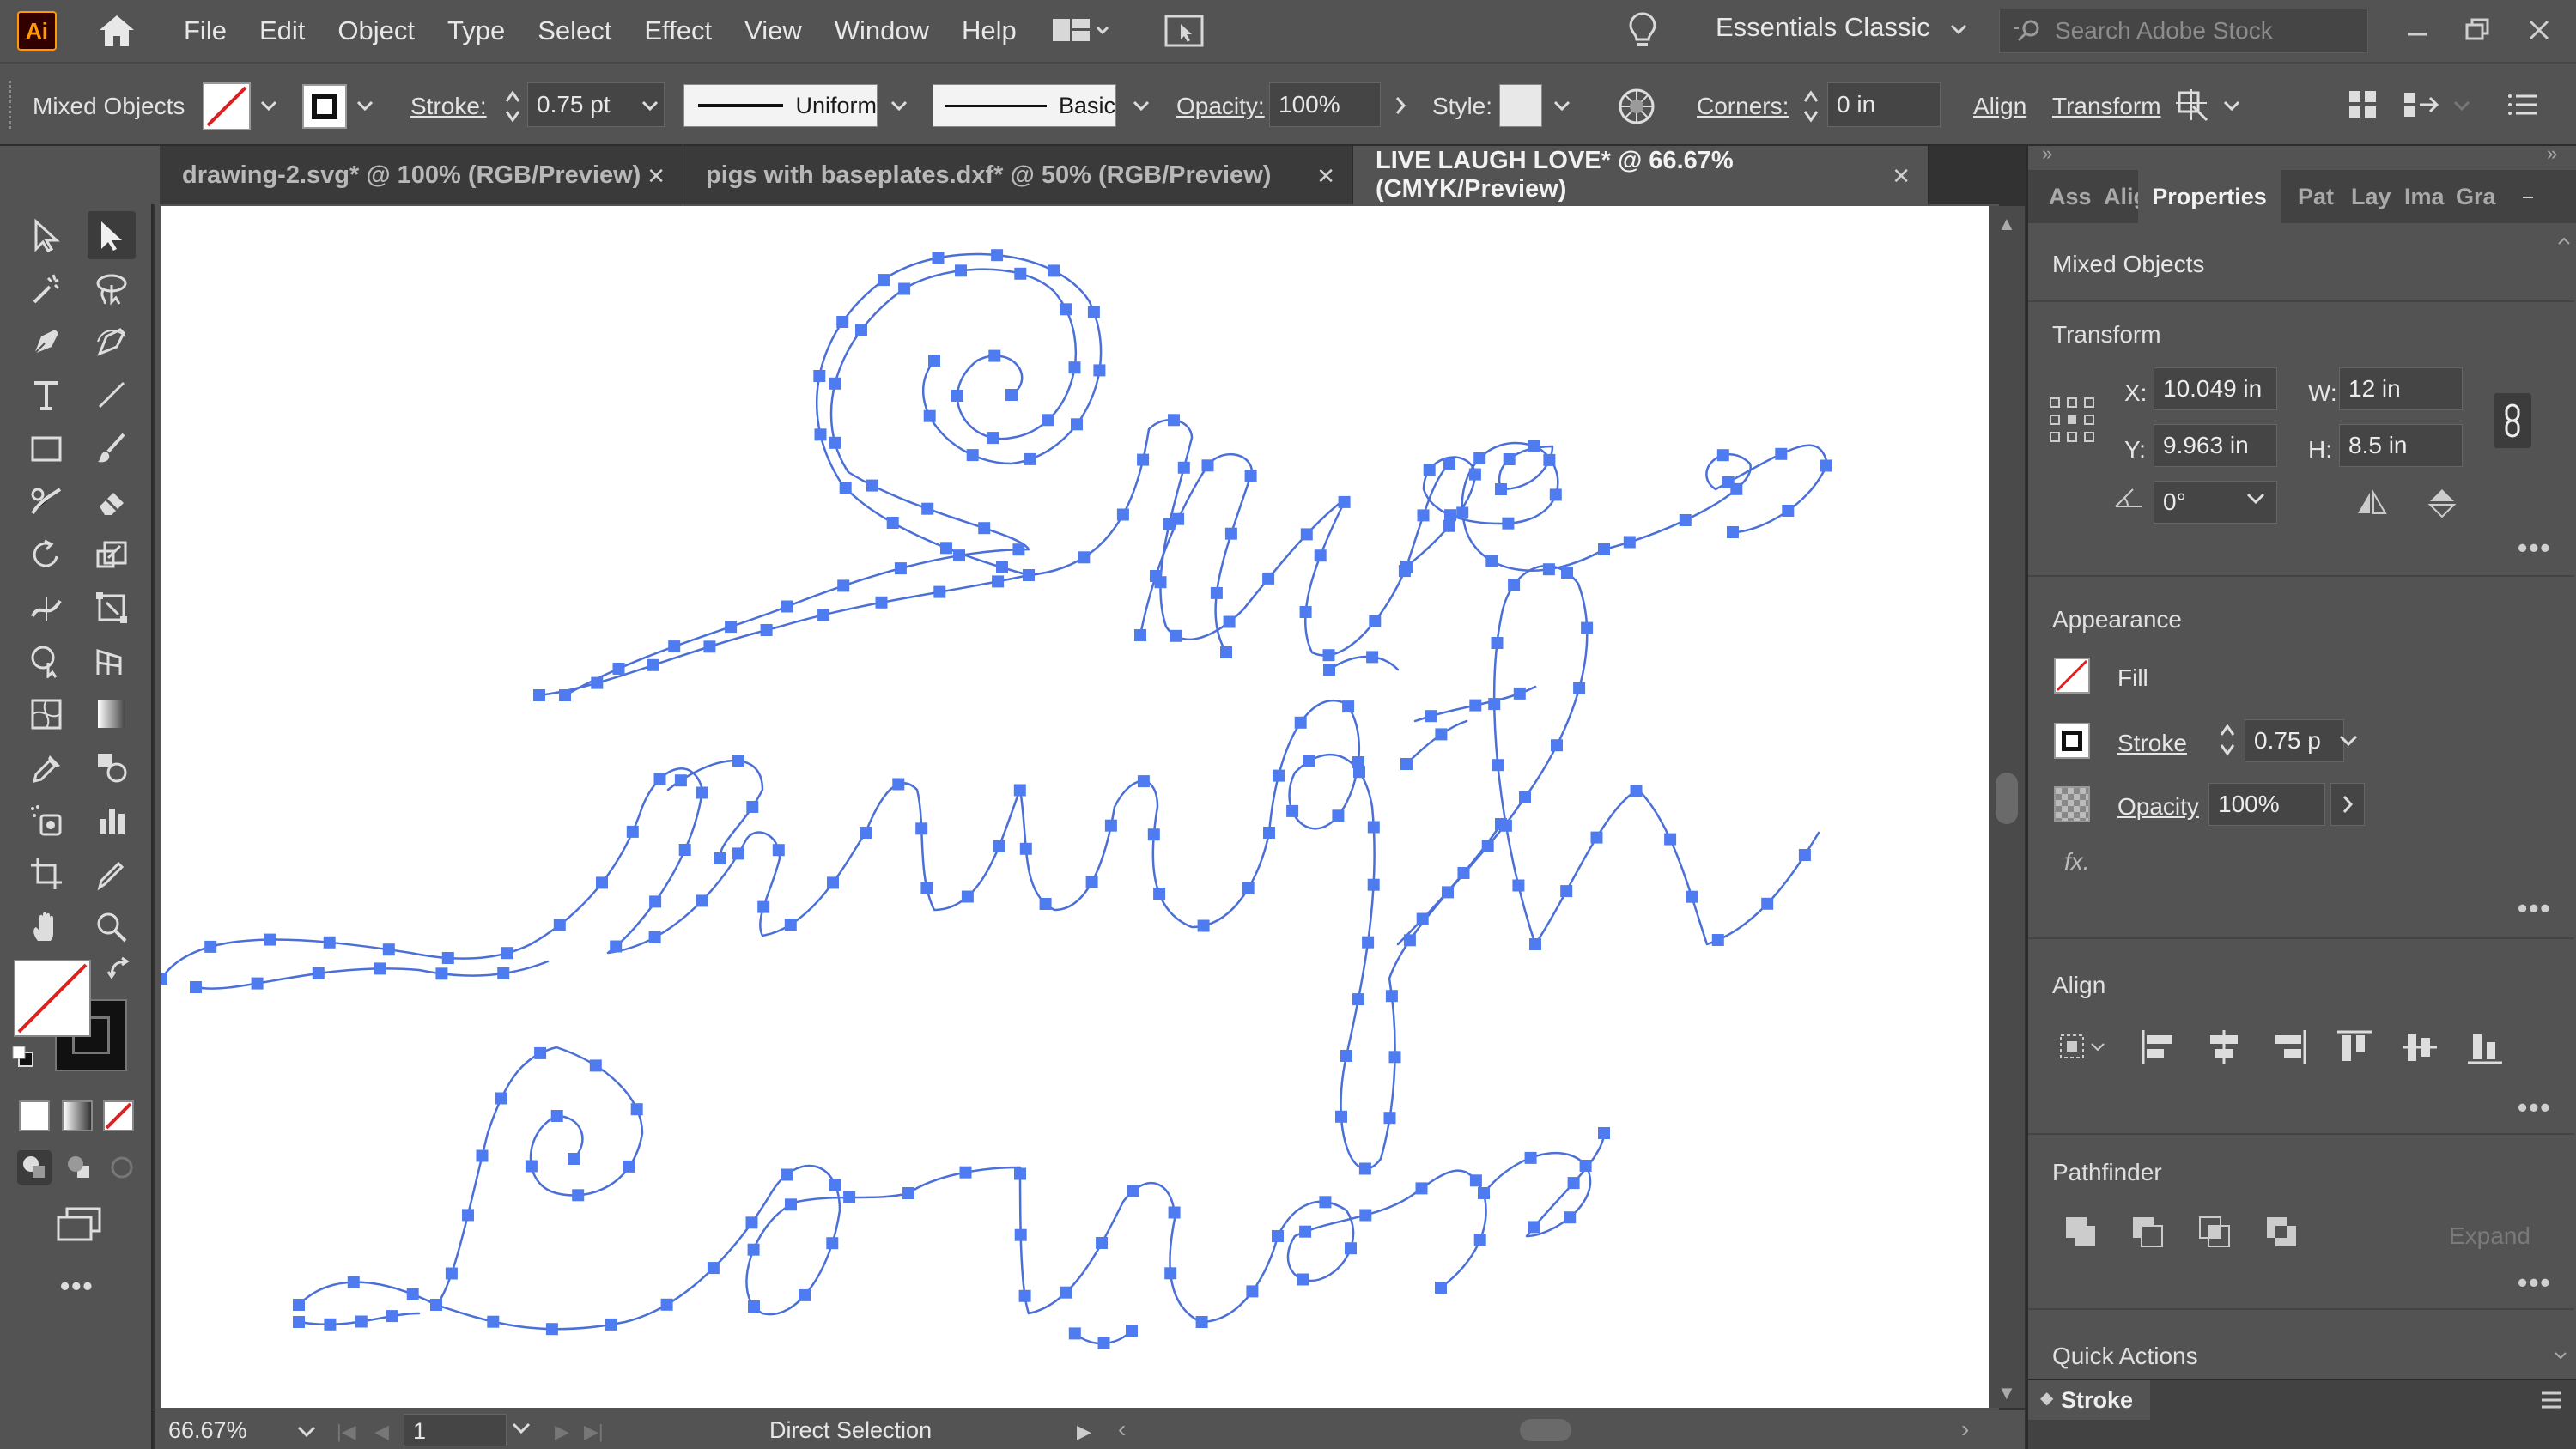  I want to click on brush-chevron-icon, so click(1141, 105).